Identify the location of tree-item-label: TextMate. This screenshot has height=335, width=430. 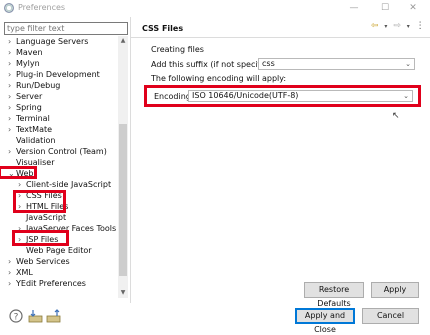
(34, 129).